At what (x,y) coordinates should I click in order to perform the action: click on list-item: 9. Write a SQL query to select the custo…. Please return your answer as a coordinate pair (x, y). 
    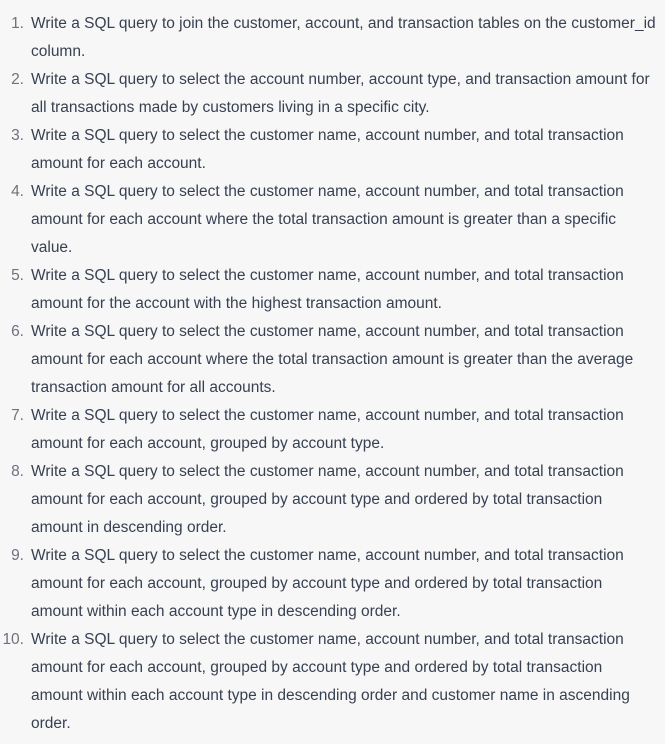
    Looking at the image, I should click on (332, 584).